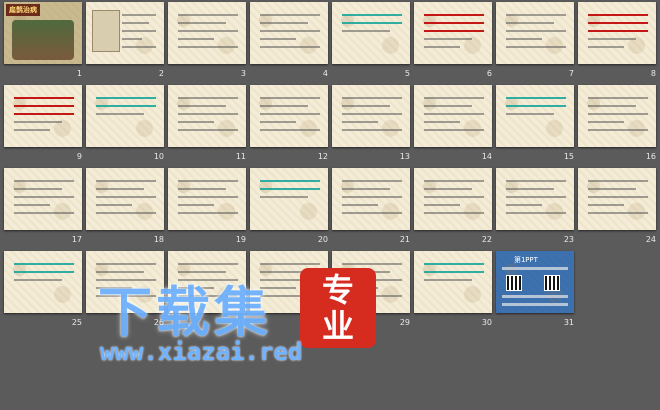 The image size is (660, 410). I want to click on illustration-image, so click(43, 40).